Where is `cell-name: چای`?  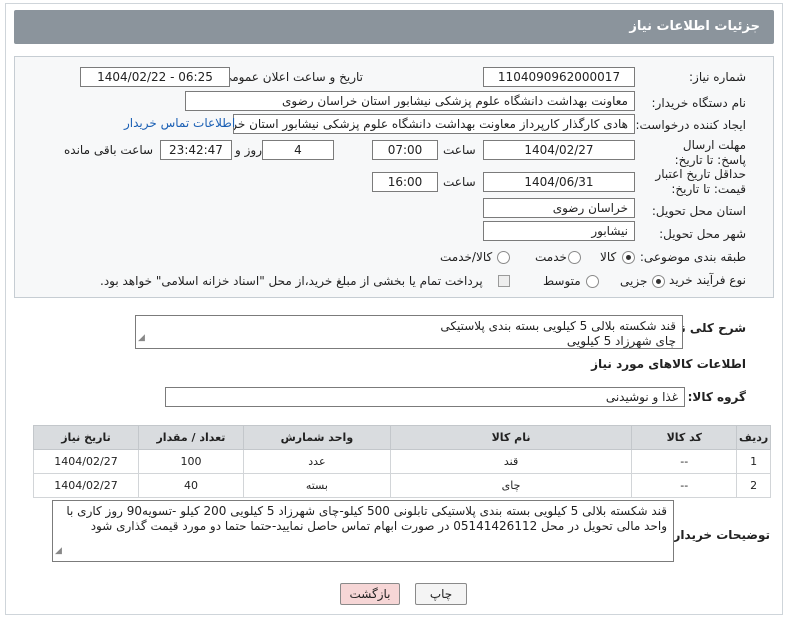 cell-name: چای is located at coordinates (511, 485).